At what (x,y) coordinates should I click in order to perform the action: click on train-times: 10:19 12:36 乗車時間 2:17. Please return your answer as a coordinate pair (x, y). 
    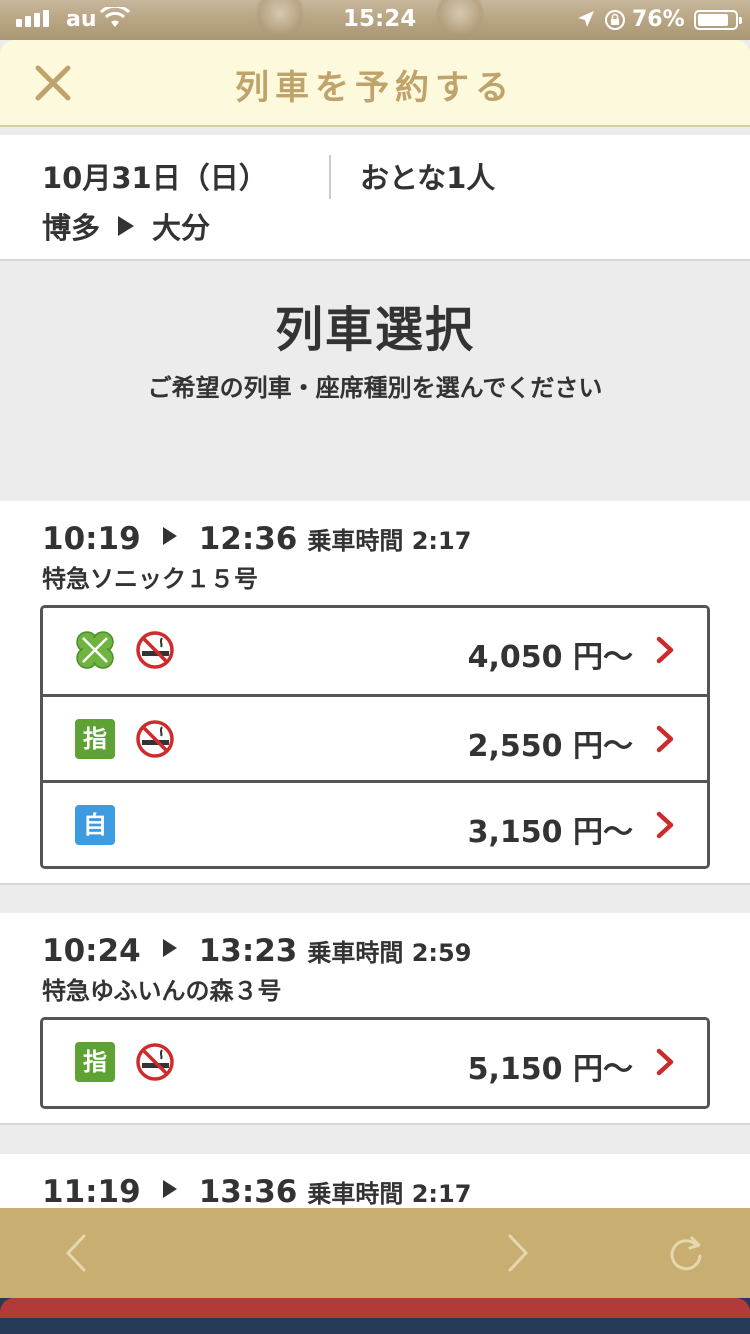
    Looking at the image, I should click on (256, 539).